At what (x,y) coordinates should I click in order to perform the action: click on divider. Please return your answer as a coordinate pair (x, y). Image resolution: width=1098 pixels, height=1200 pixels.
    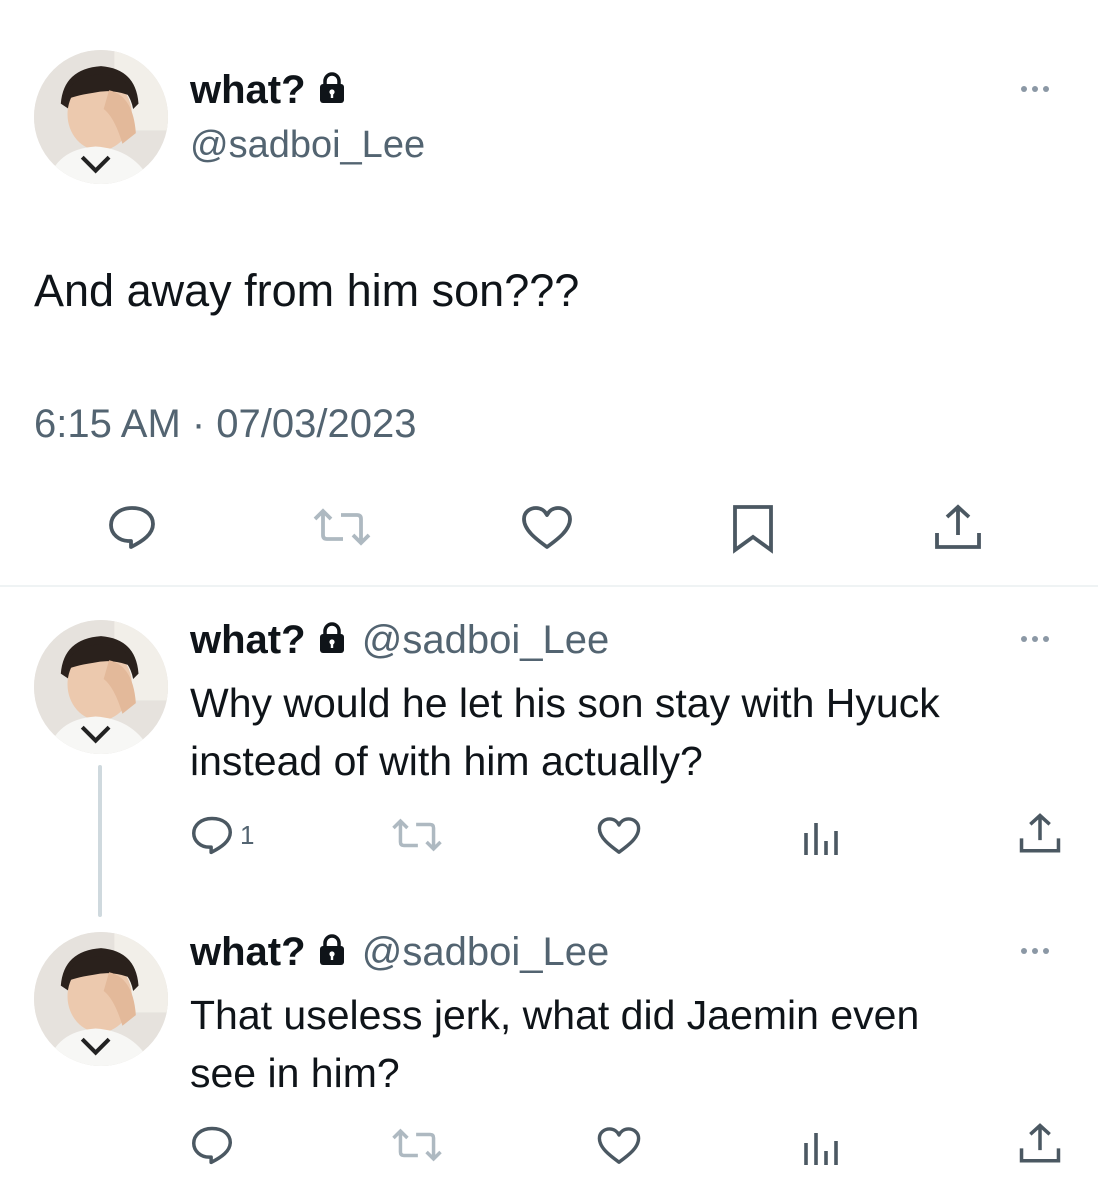
    Looking at the image, I should click on (549, 586).